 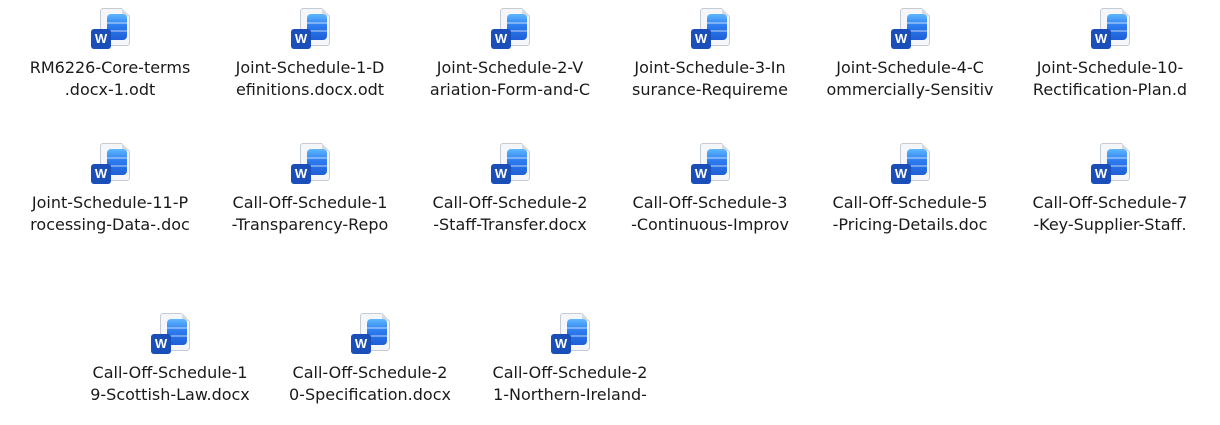 I want to click on file-name-label: Joint-Schedule-10- Rectification-Plan.d, so click(x=1110, y=78).